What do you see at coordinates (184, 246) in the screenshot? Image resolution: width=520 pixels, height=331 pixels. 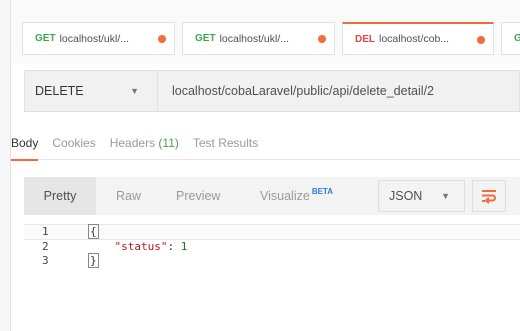 I see `json-value: 1` at bounding box center [184, 246].